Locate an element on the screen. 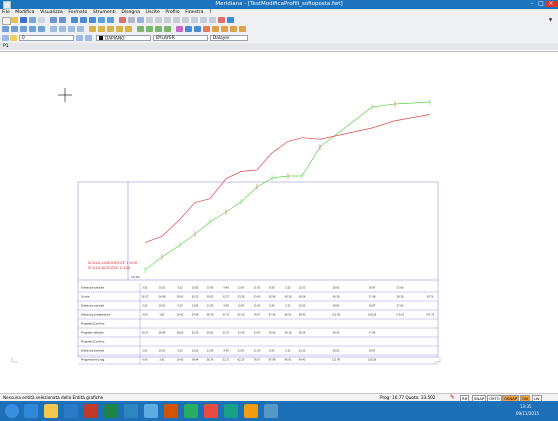 Image resolution: width=558 pixels, height=421 pixels. erase-icon is located at coordinates (221, 20).